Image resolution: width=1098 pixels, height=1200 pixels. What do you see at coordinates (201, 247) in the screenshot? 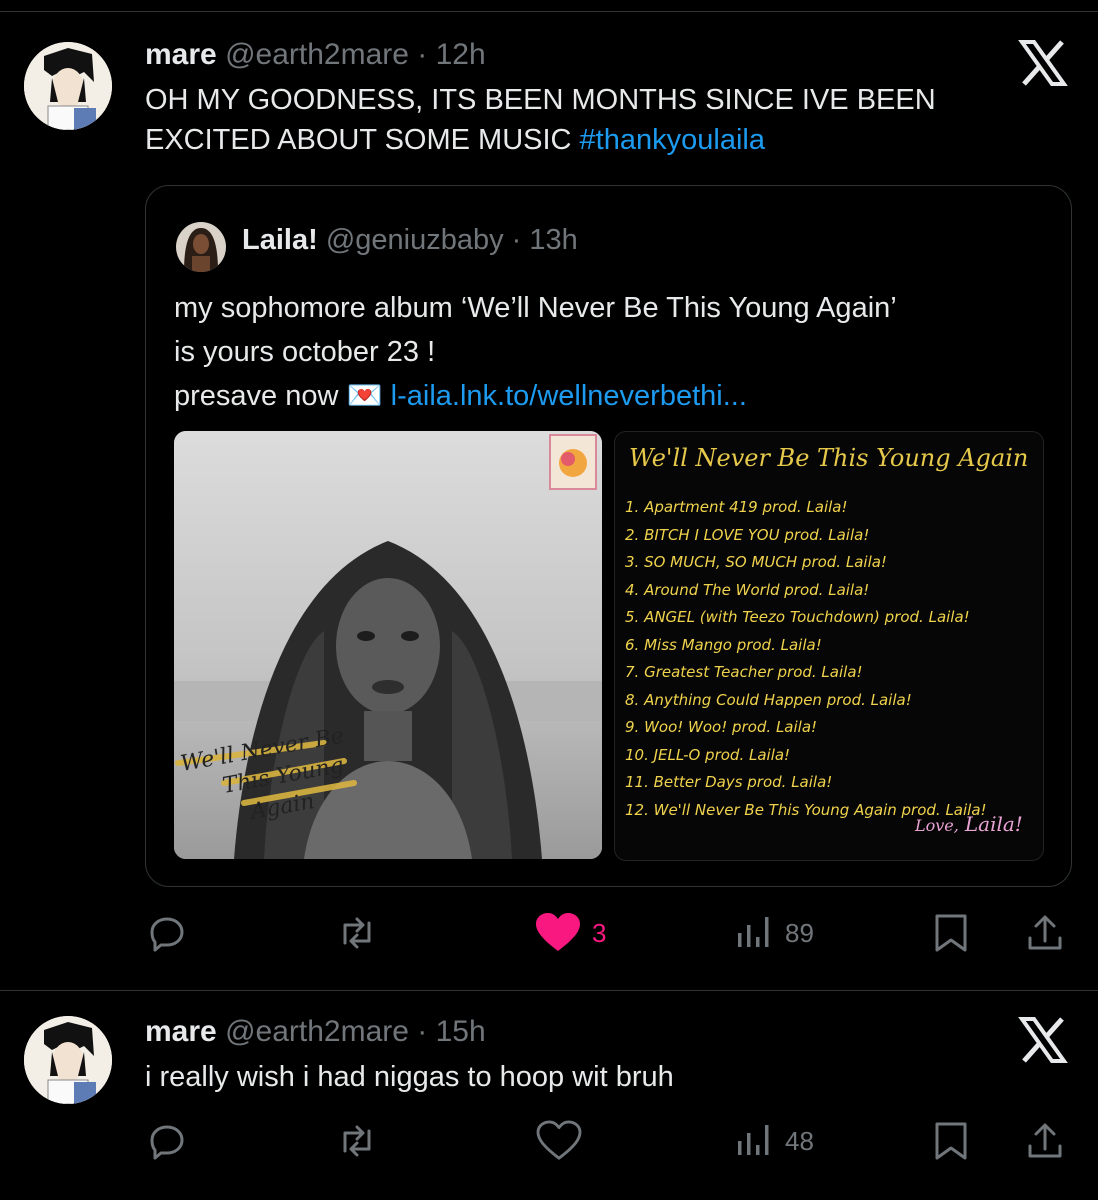
I see `quoted-avatar` at bounding box center [201, 247].